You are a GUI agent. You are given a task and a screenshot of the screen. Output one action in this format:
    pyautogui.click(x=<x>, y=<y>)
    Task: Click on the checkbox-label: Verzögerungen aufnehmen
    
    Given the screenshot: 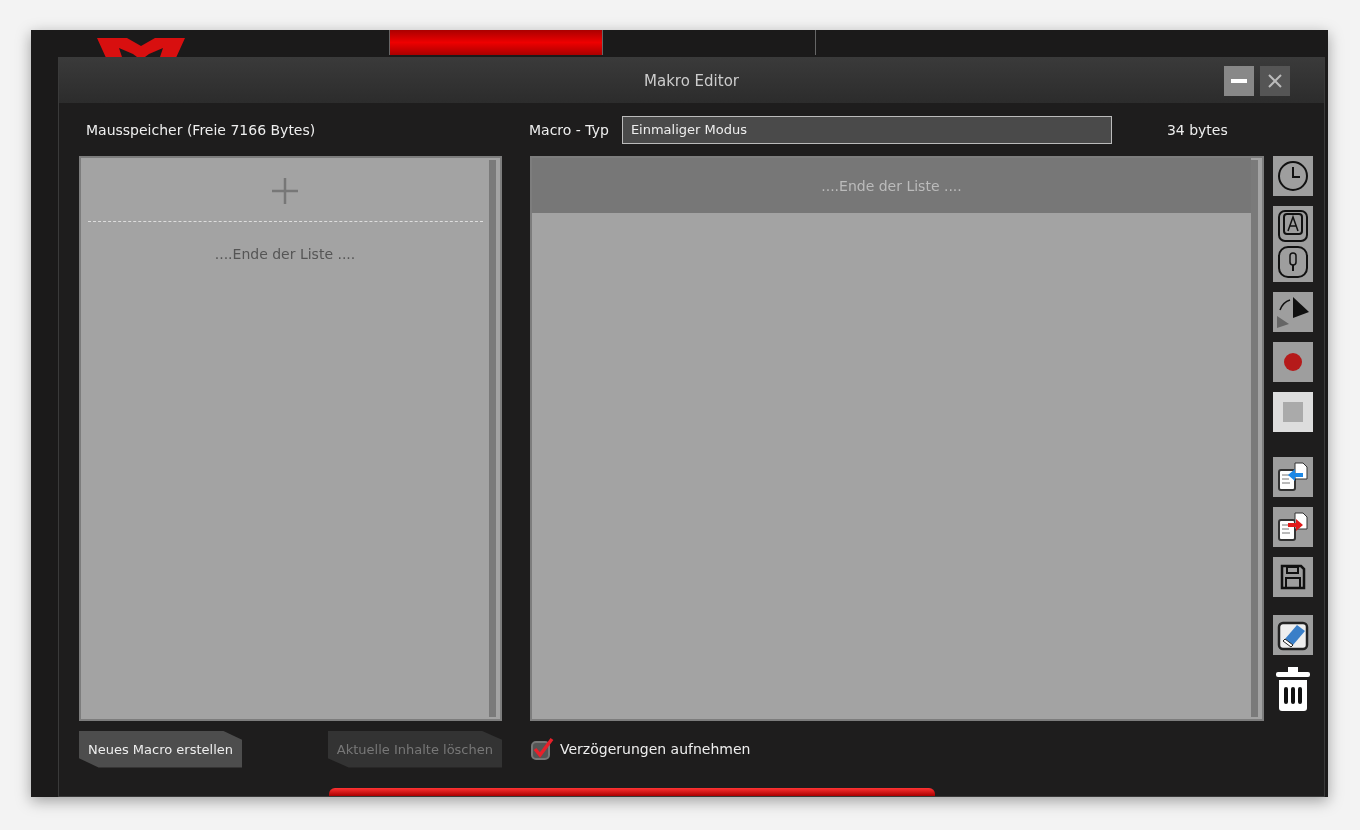 What is the action you would take?
    pyautogui.click(x=655, y=749)
    